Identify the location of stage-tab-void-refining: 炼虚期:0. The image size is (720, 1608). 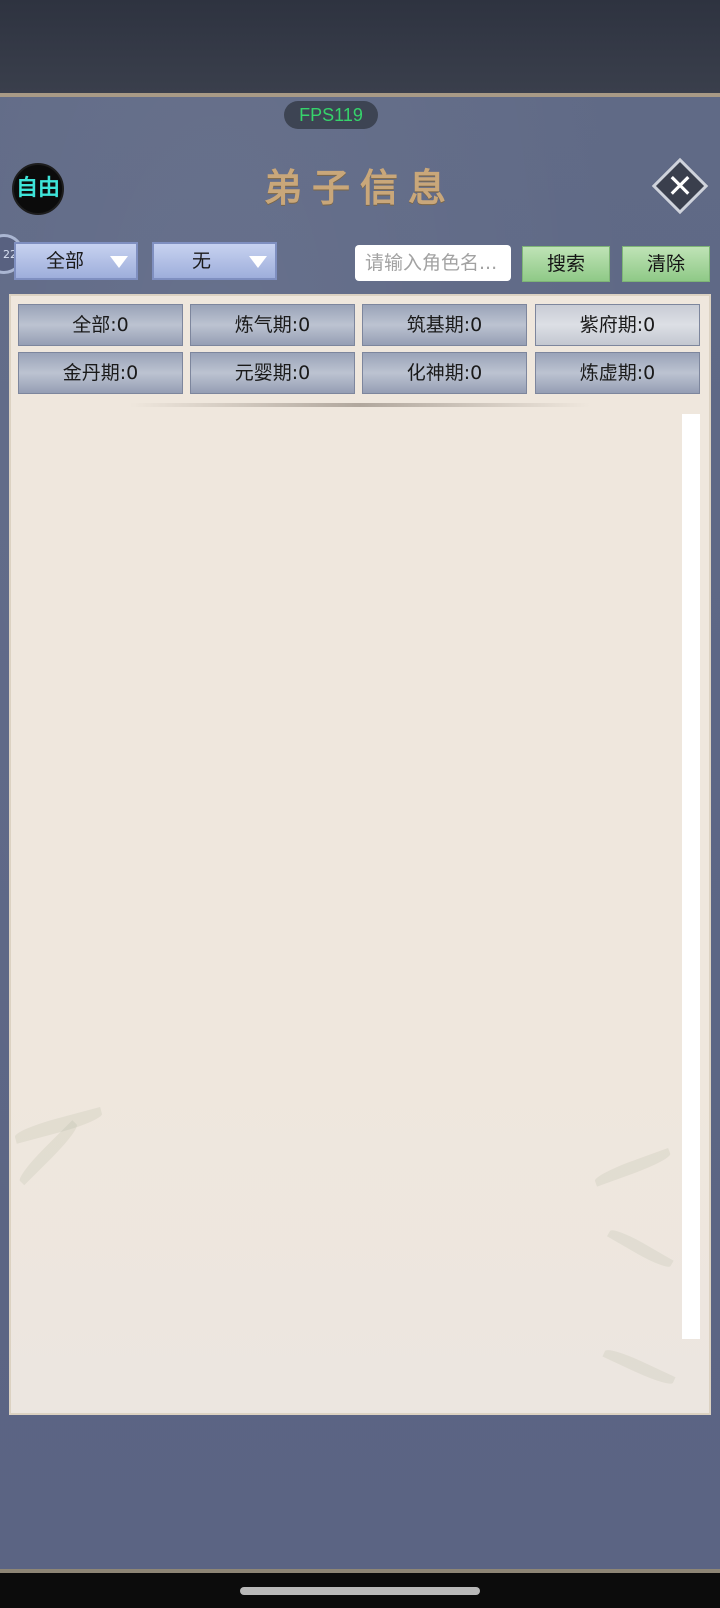
(617, 373).